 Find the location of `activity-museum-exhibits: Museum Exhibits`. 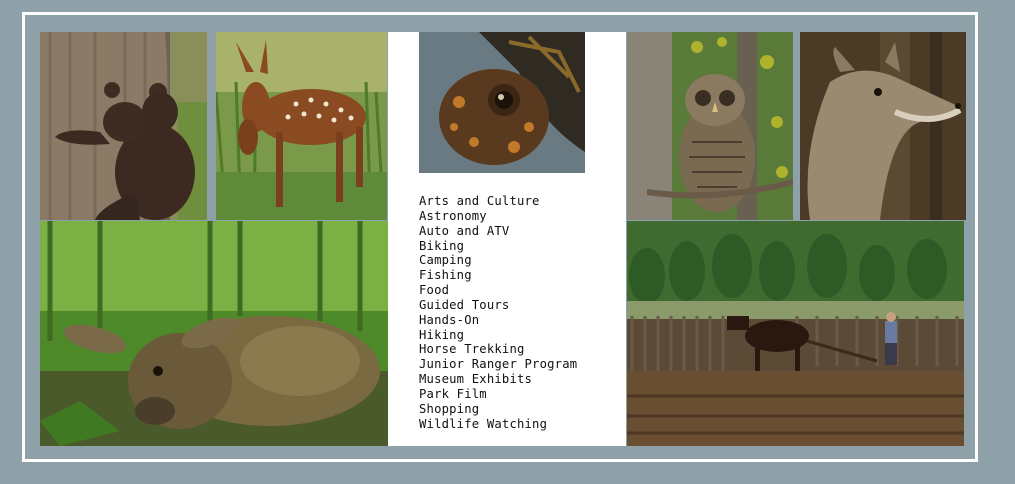

activity-museum-exhibits: Museum Exhibits is located at coordinates (498, 379).